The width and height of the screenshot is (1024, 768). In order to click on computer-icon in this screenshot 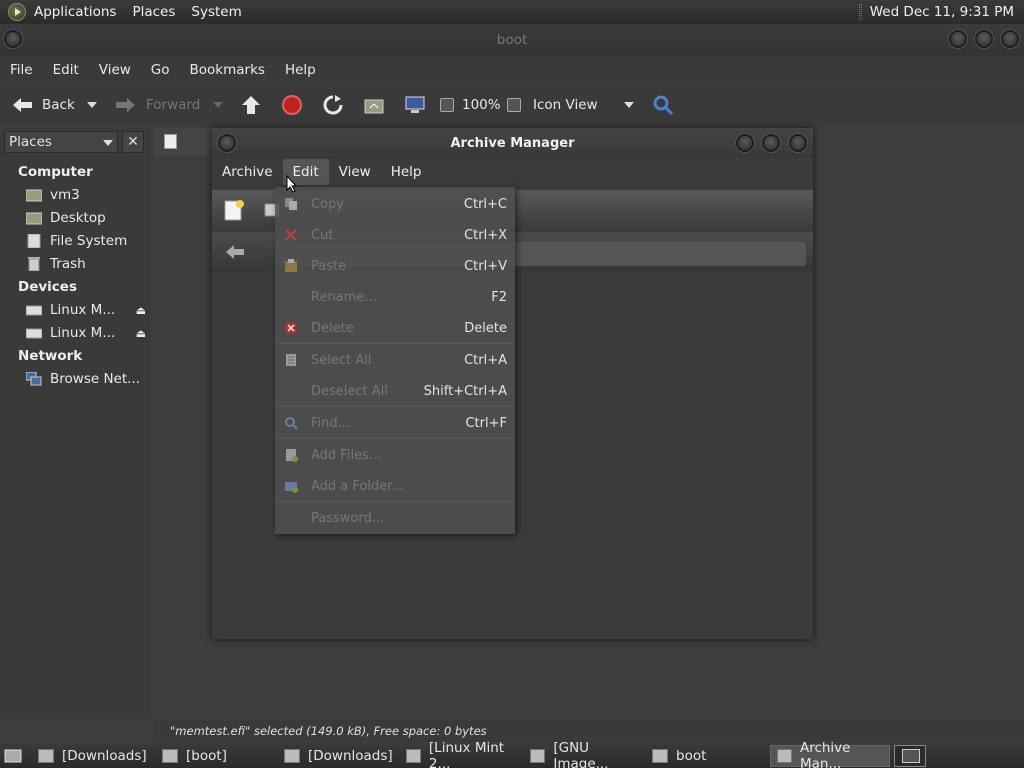, I will do `click(415, 105)`.